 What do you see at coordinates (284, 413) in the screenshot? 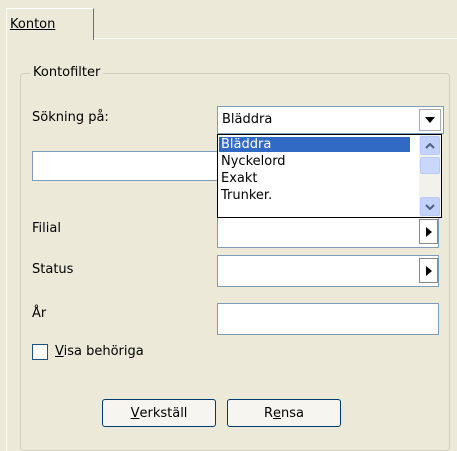
I see `rensa-button: Re nsa` at bounding box center [284, 413].